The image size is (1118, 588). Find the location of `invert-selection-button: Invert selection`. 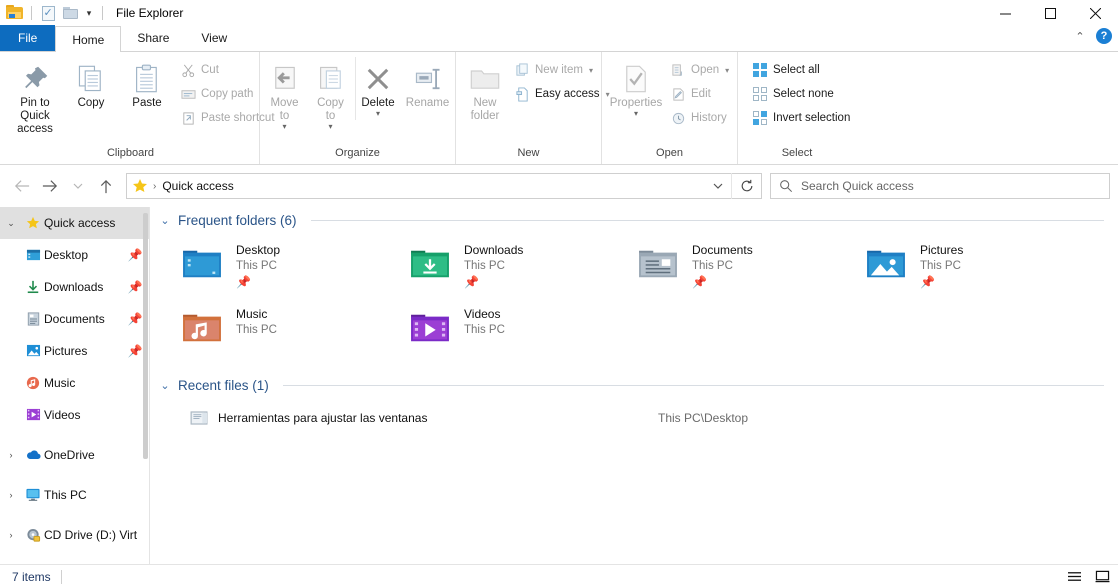

invert-selection-button: Invert selection is located at coordinates (801, 118).